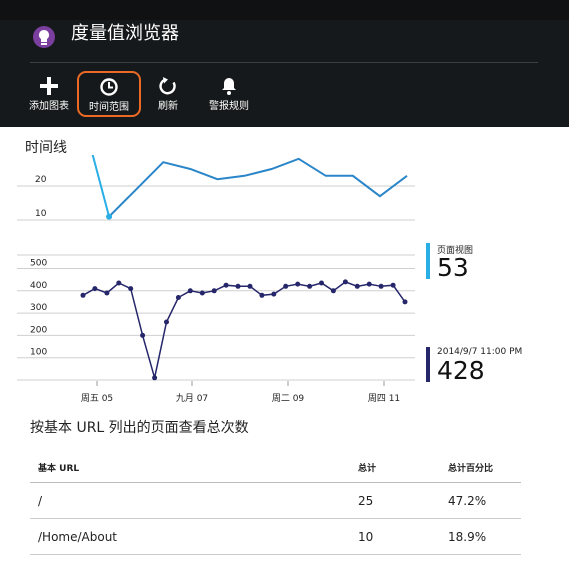  Describe the element at coordinates (288, 398) in the screenshot. I see `x-tick-label: 周二 09` at that location.